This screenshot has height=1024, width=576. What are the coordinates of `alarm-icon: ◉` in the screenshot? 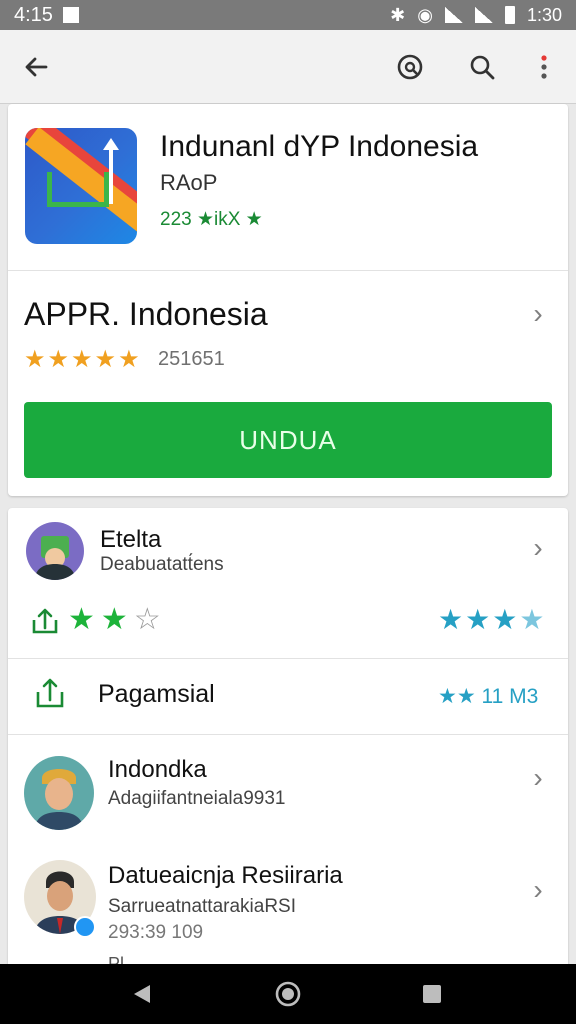 It's located at (425, 14).